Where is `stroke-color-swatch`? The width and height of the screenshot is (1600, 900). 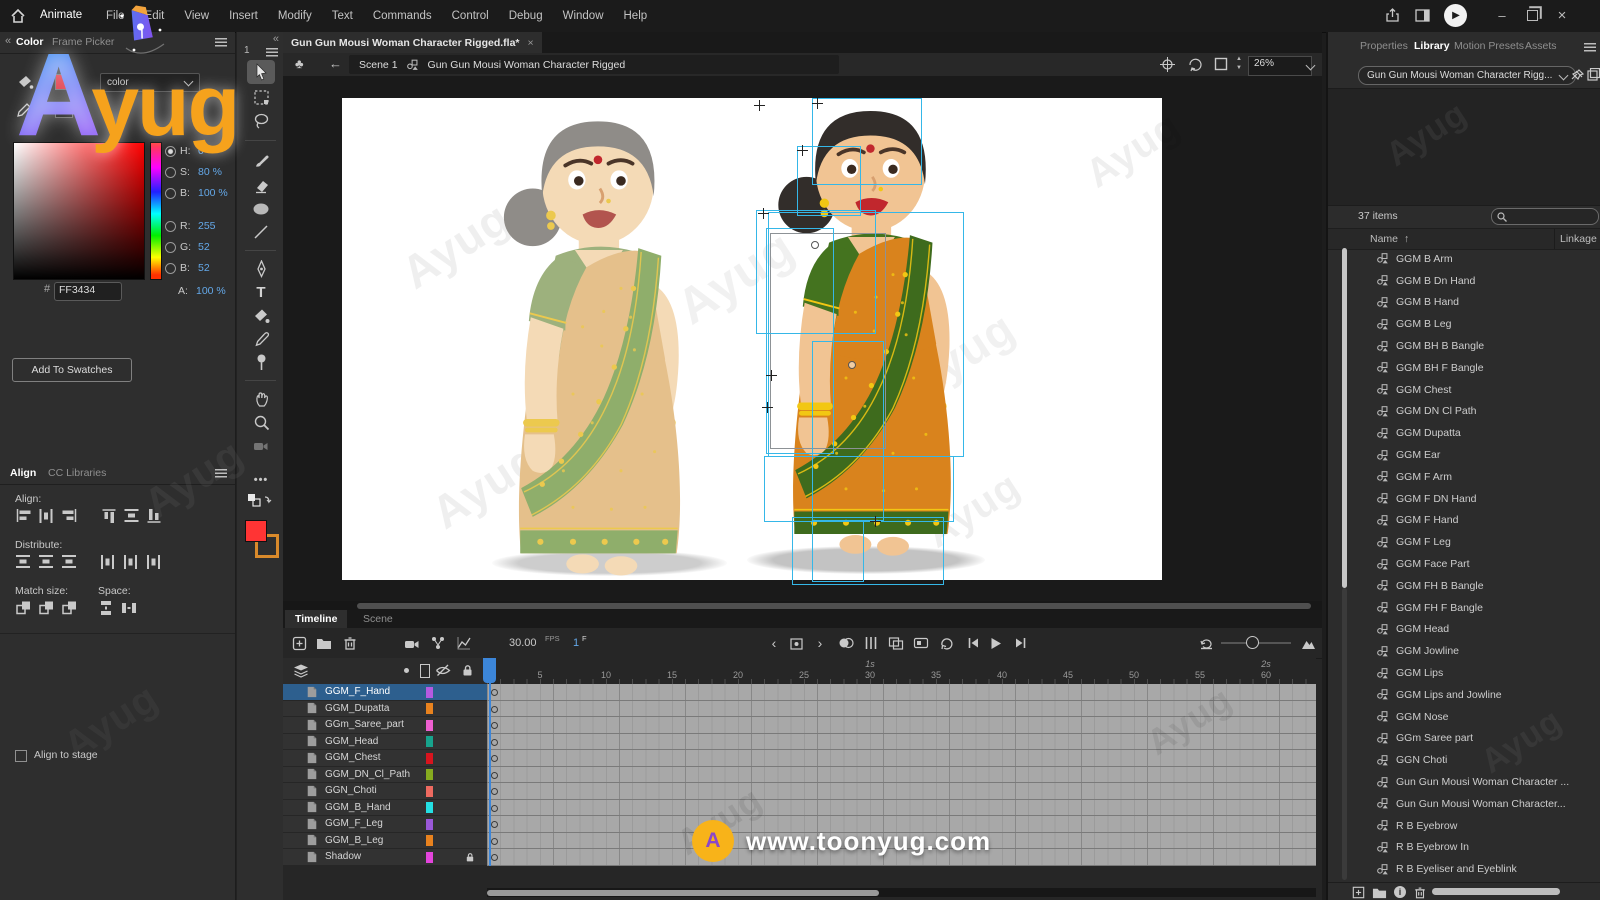 stroke-color-swatch is located at coordinates (64, 110).